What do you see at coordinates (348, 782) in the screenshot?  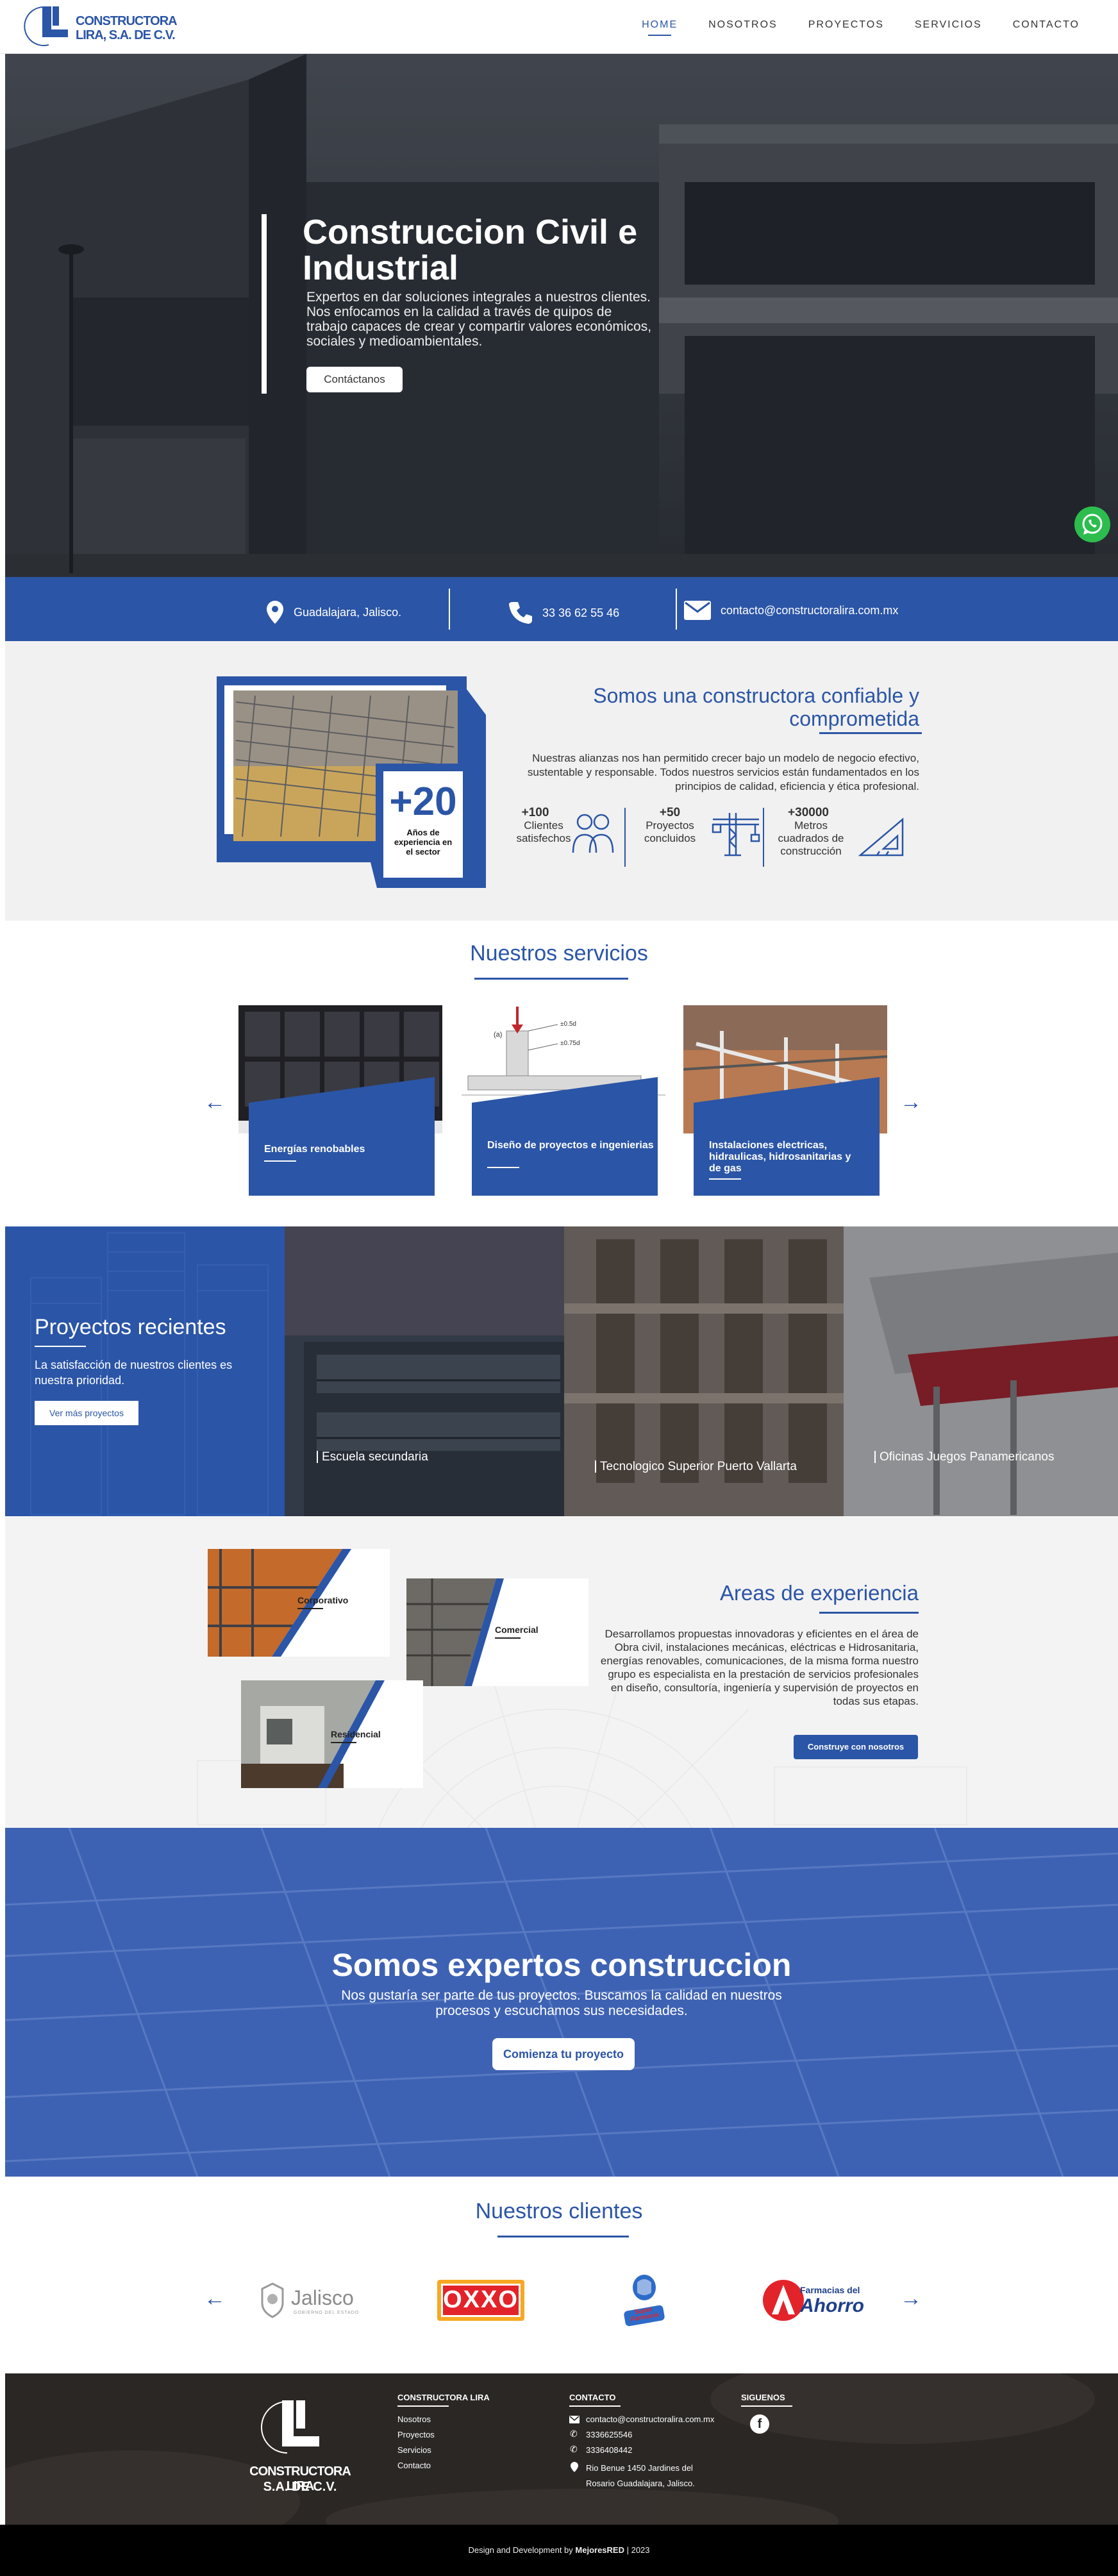 I see `about-image-block: +20 Años de experiencia en el sector` at bounding box center [348, 782].